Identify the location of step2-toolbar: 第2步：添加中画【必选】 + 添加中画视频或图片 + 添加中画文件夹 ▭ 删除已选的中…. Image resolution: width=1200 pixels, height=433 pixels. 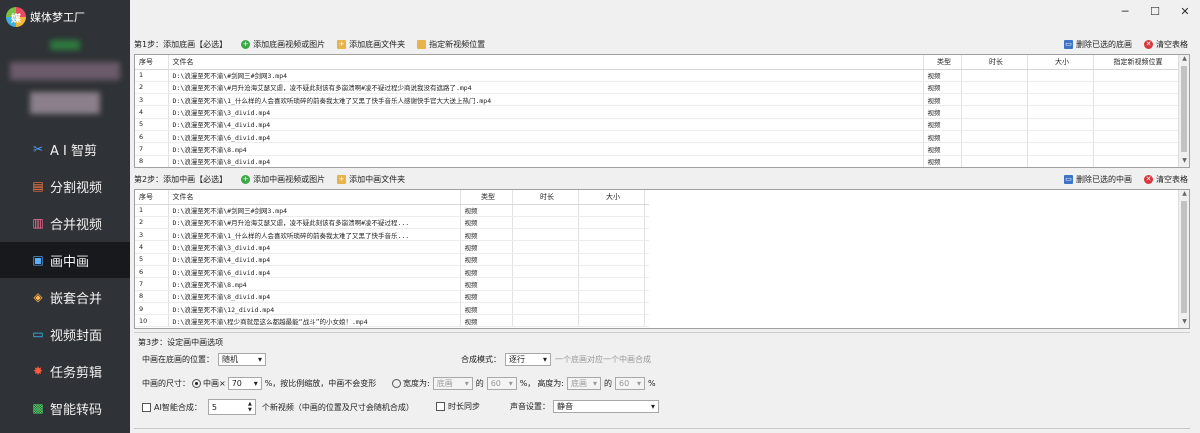
(661, 179).